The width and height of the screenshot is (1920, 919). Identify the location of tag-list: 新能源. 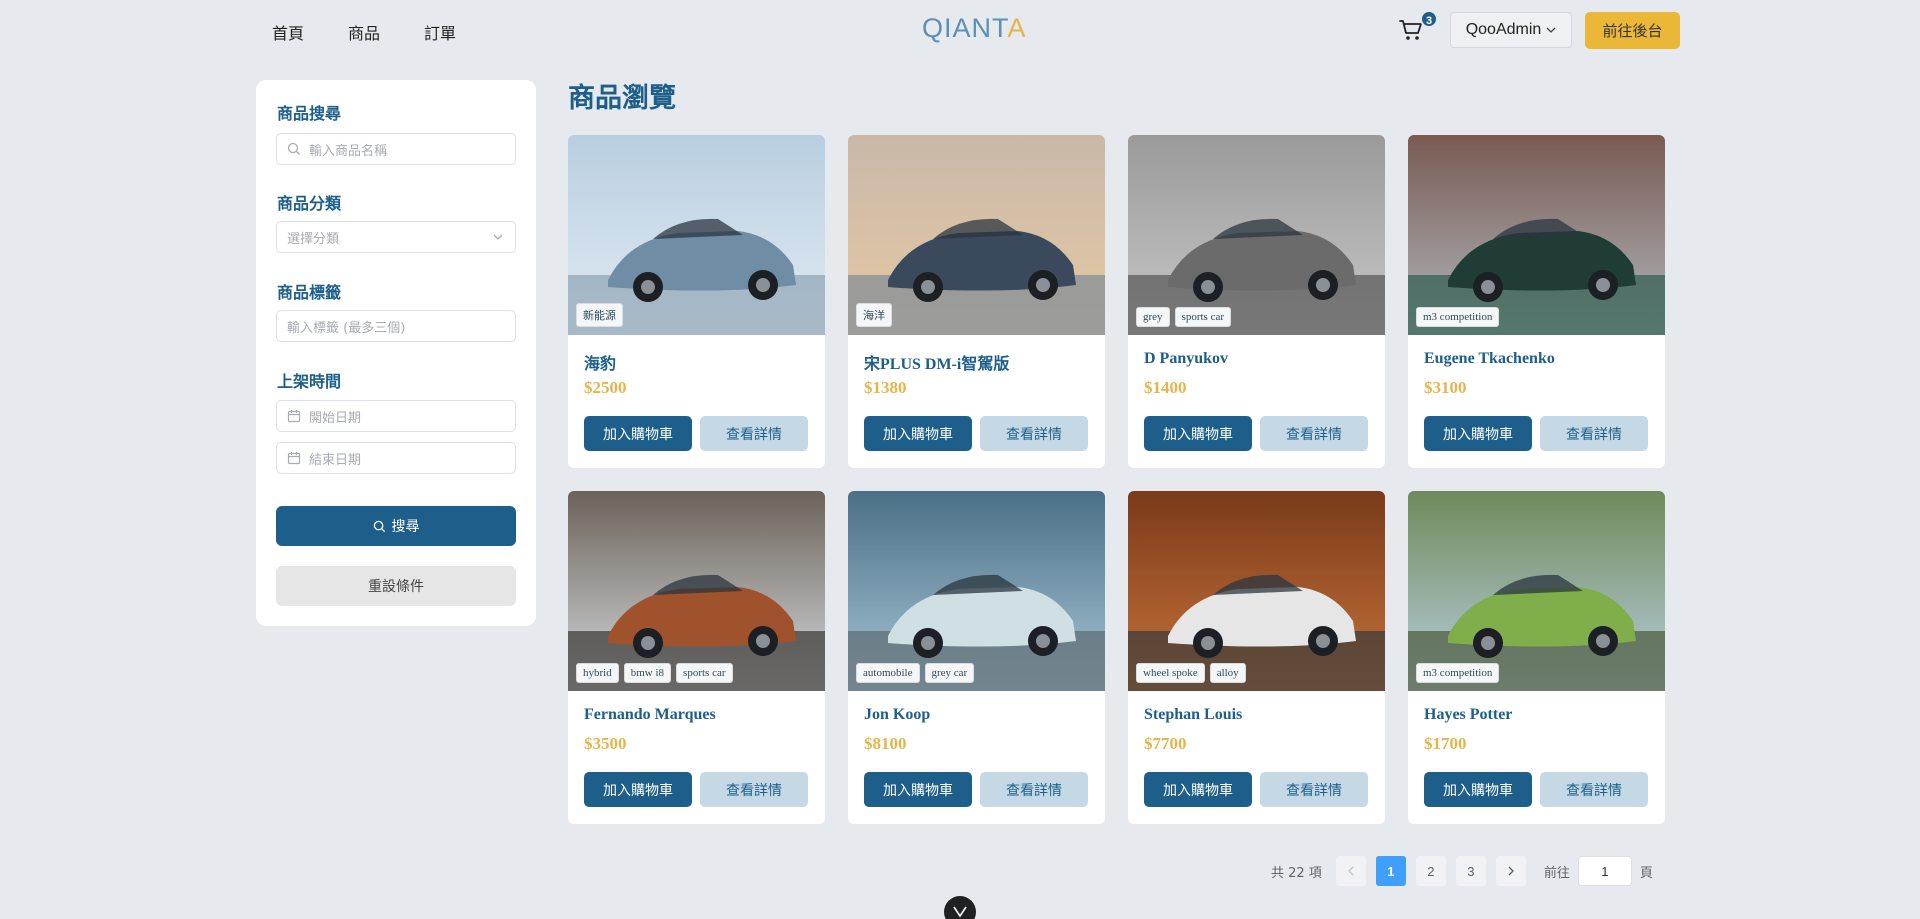
(599, 315).